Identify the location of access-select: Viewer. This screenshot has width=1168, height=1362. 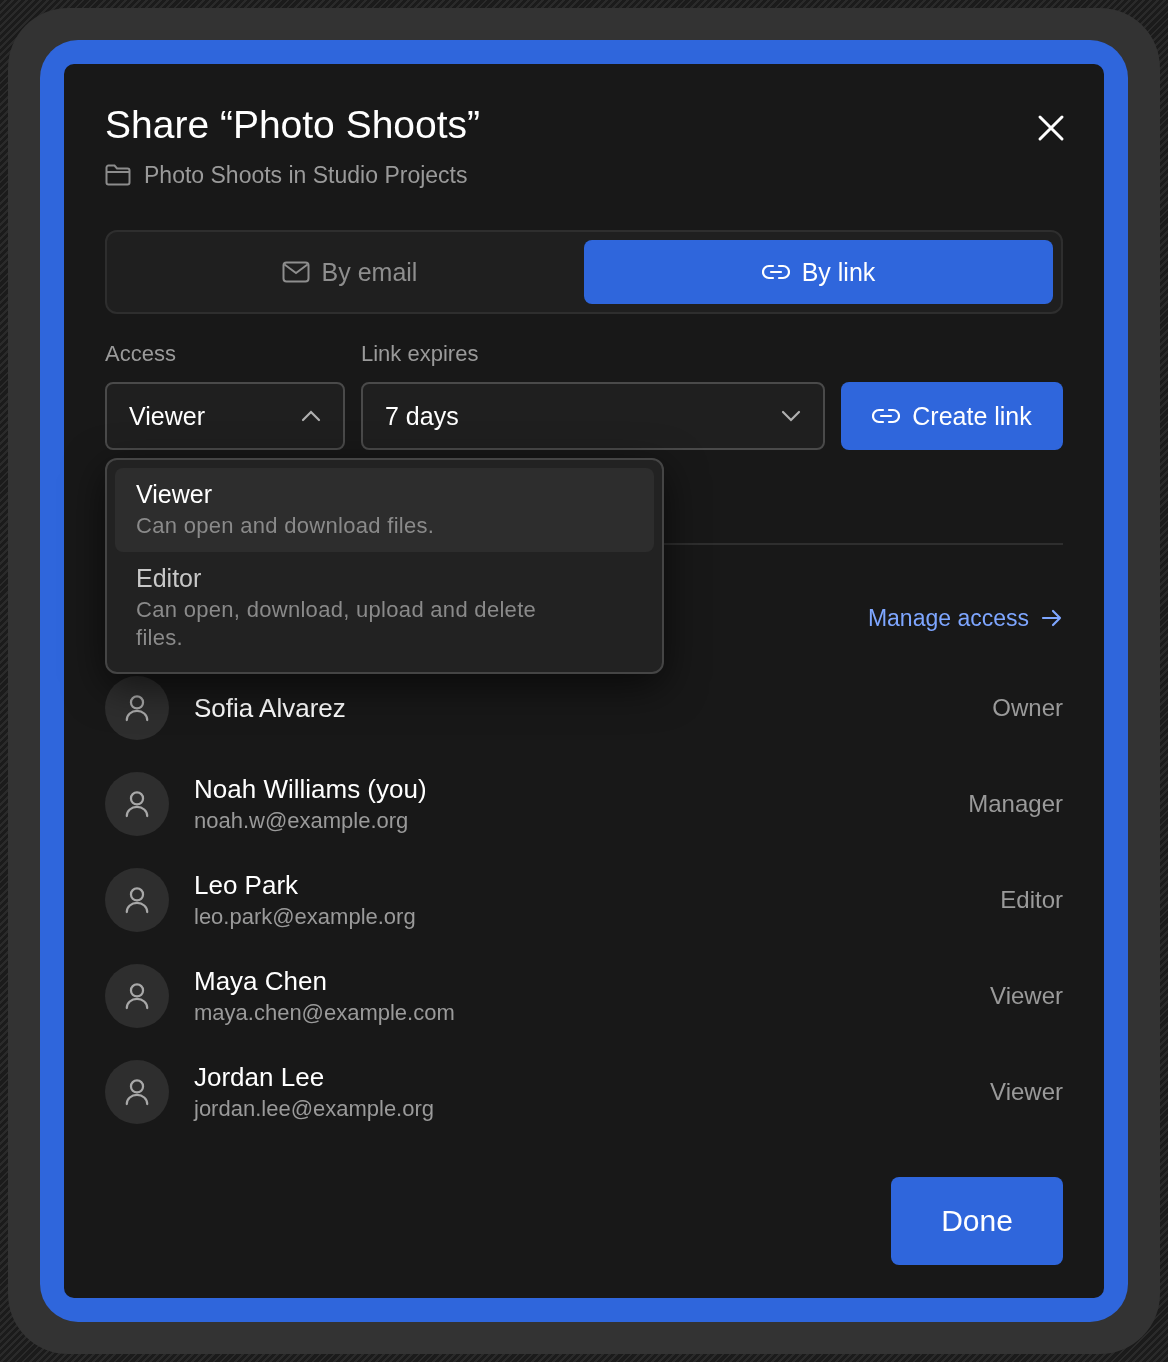
(225, 416).